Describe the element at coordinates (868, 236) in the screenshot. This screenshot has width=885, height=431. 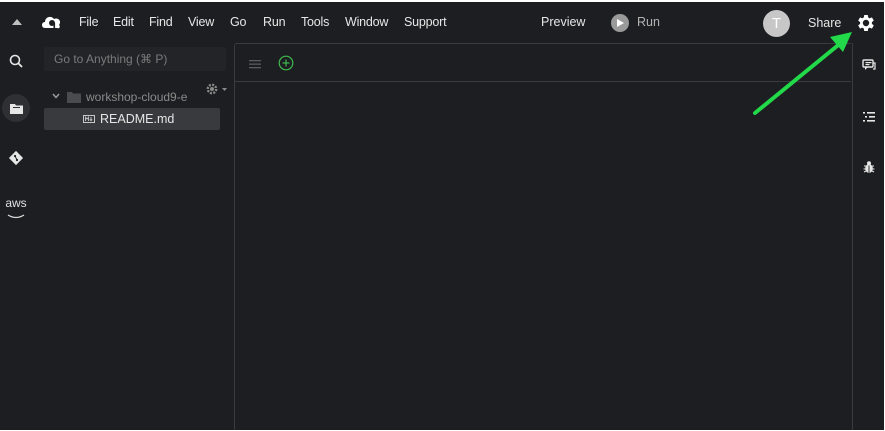
I see `right-rail` at that location.